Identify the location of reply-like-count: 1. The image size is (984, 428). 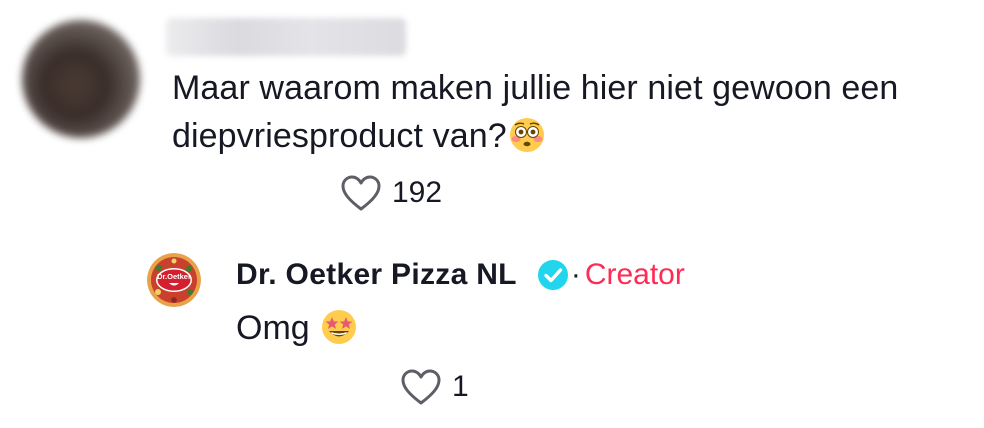
(460, 386).